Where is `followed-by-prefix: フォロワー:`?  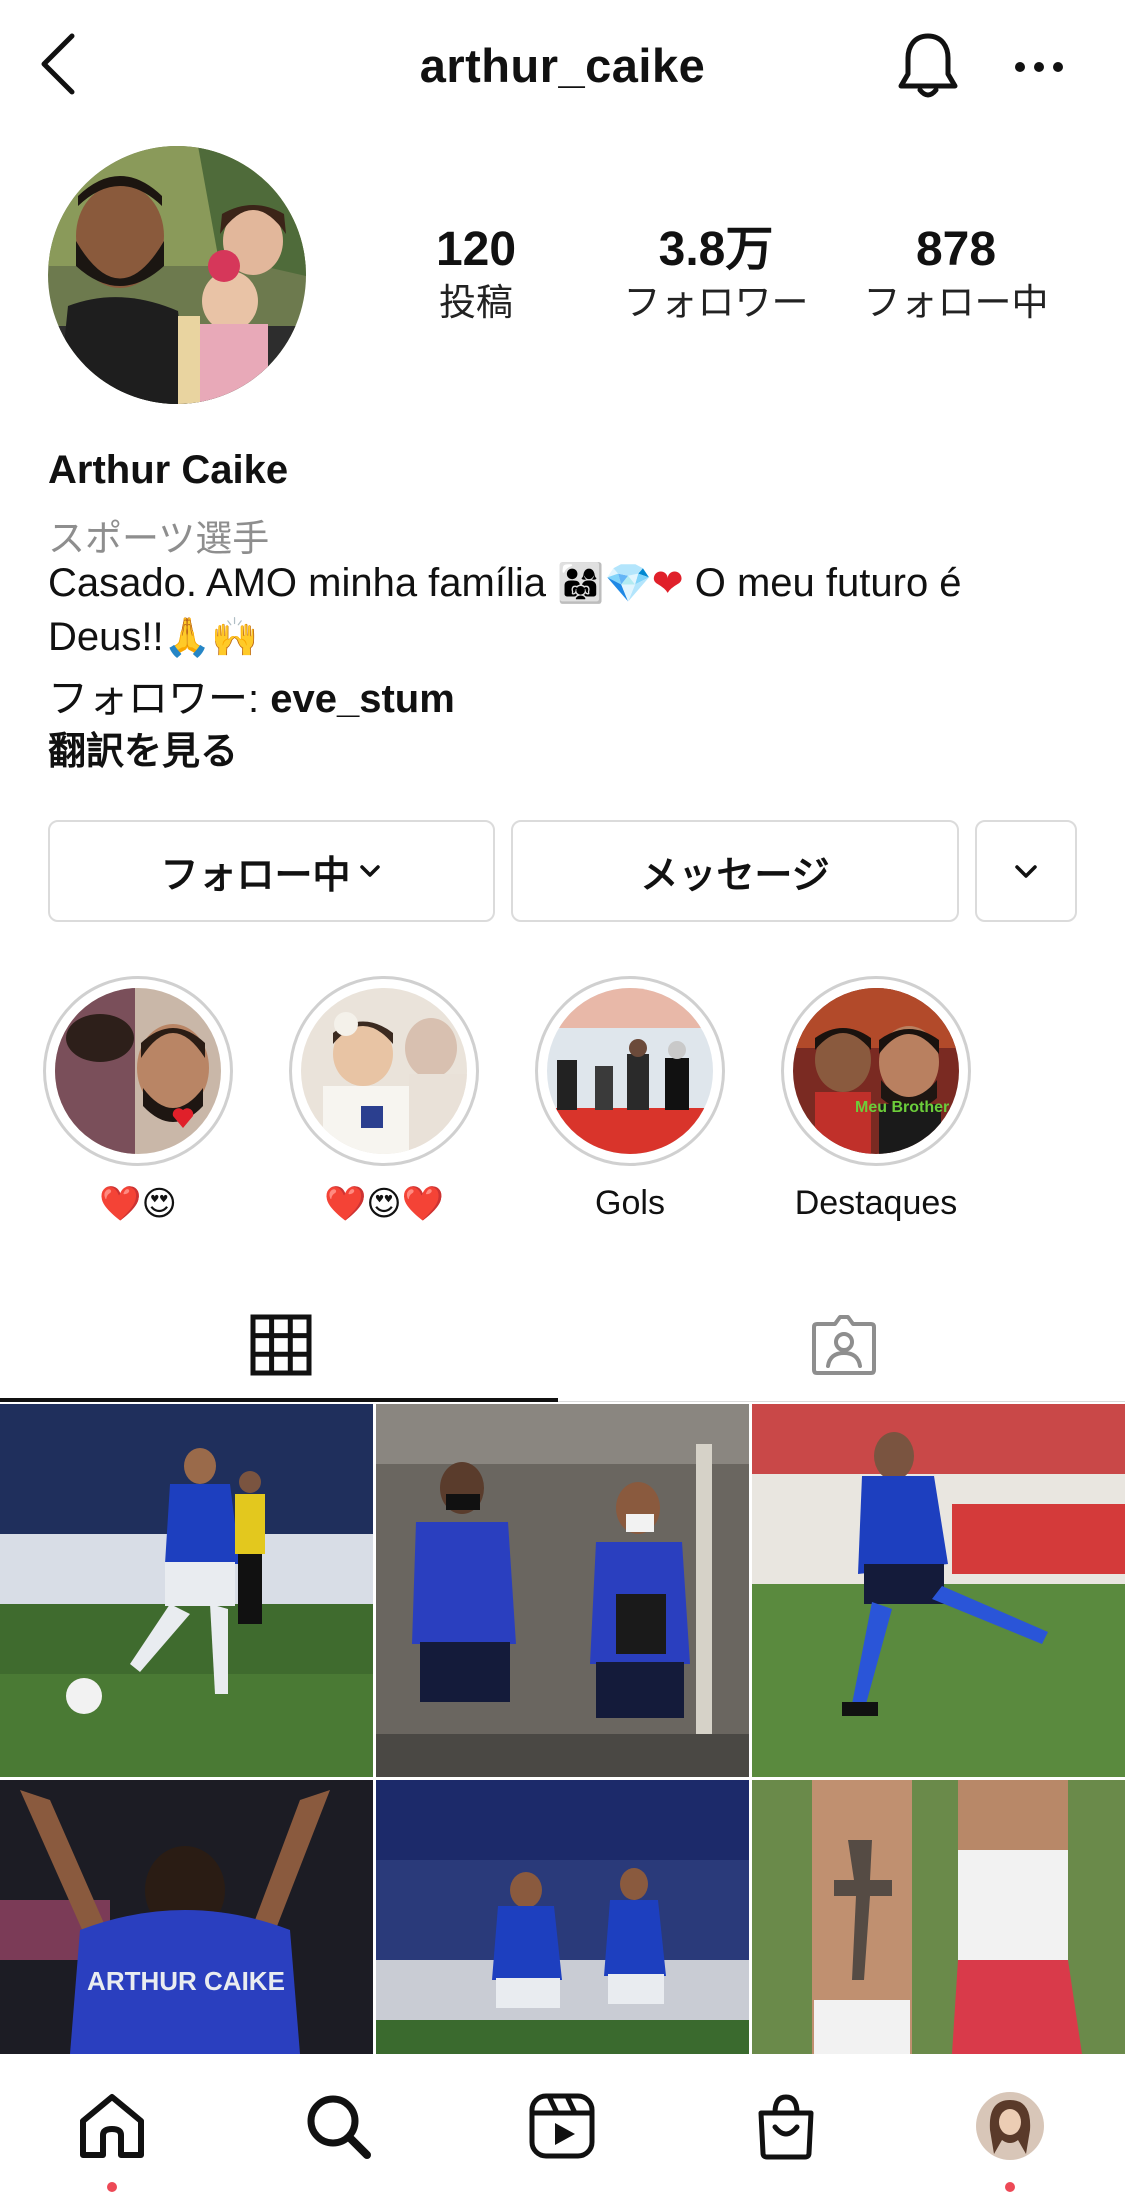 followed-by-prefix: フォロワー: is located at coordinates (159, 699).